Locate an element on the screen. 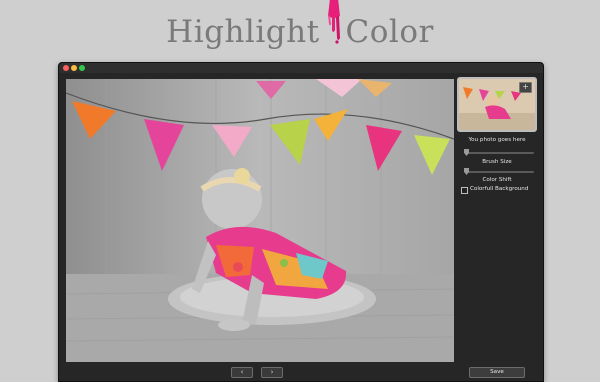 This screenshot has width=600, height=382. brush-size-label: Brush Size is located at coordinates (497, 162).